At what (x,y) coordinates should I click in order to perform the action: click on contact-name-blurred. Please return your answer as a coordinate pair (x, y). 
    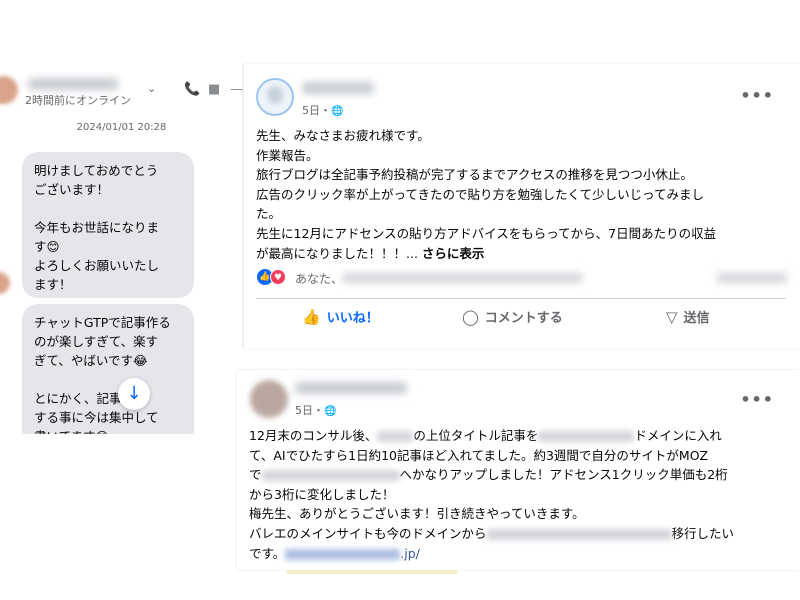
    Looking at the image, I should click on (73, 84).